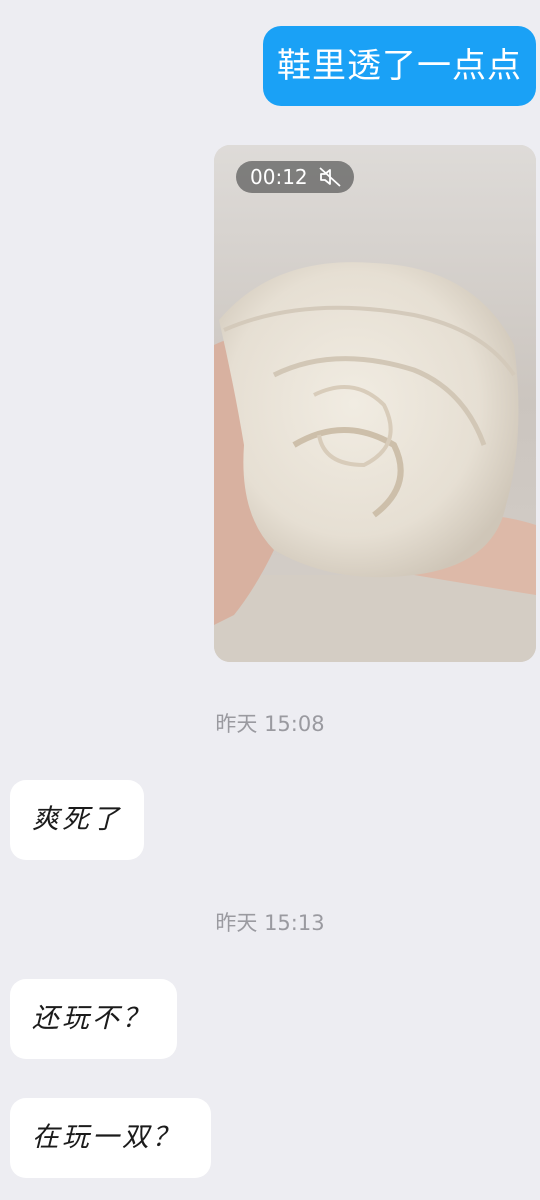 The width and height of the screenshot is (540, 1200). I want to click on mute-icon, so click(330, 177).